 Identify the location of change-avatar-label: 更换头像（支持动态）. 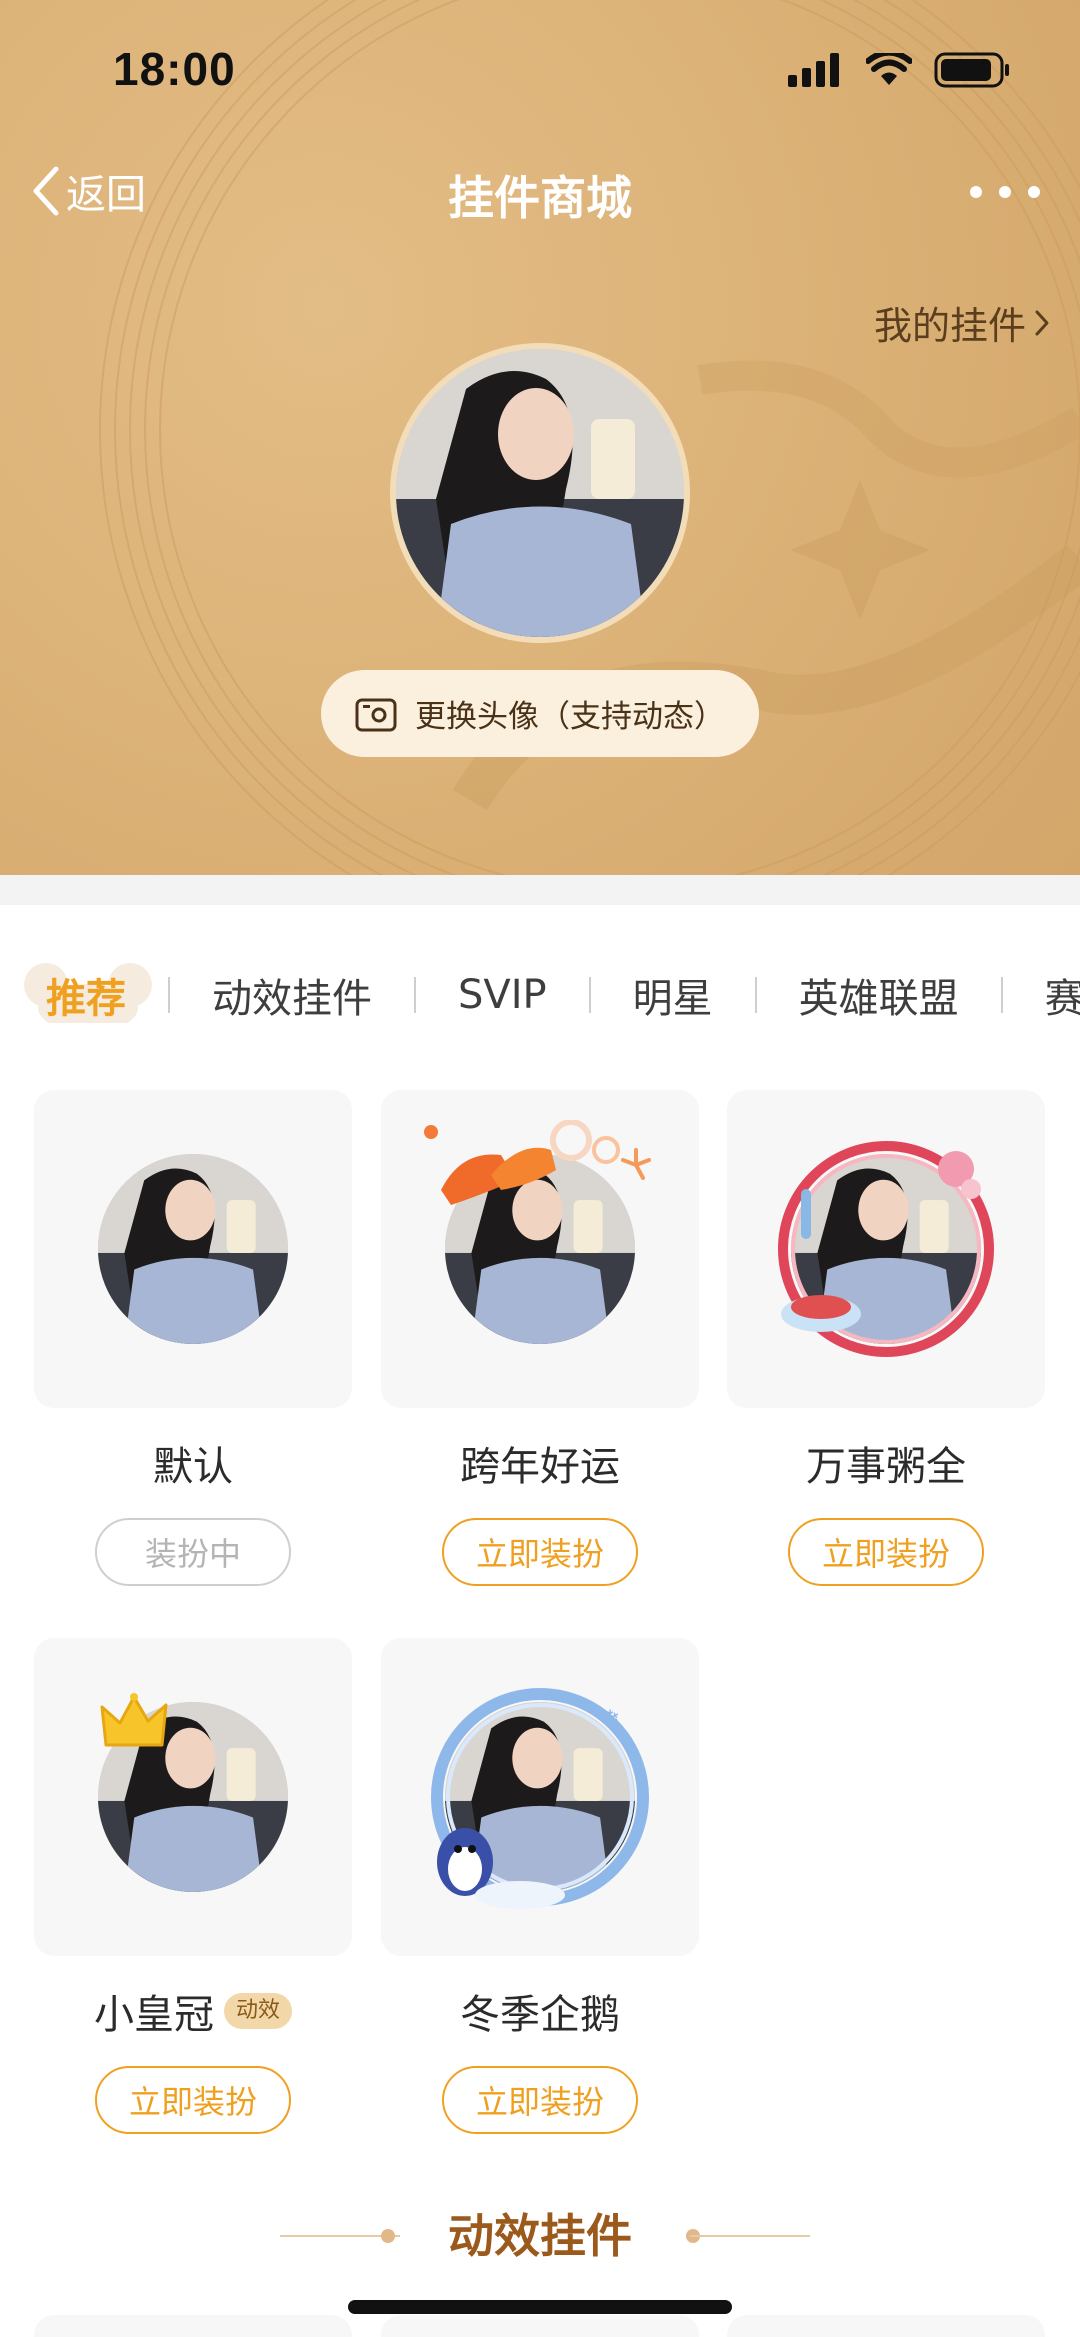
(570, 717).